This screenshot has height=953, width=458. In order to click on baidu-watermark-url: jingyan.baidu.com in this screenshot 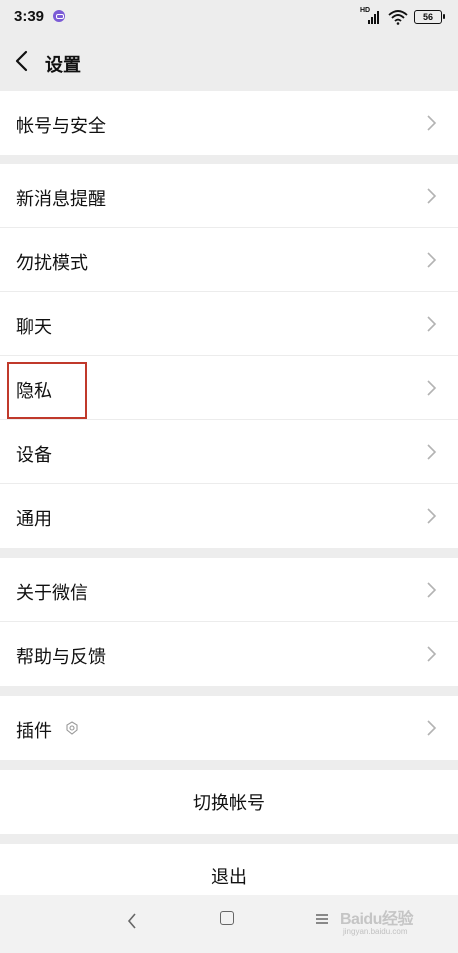, I will do `click(375, 931)`.